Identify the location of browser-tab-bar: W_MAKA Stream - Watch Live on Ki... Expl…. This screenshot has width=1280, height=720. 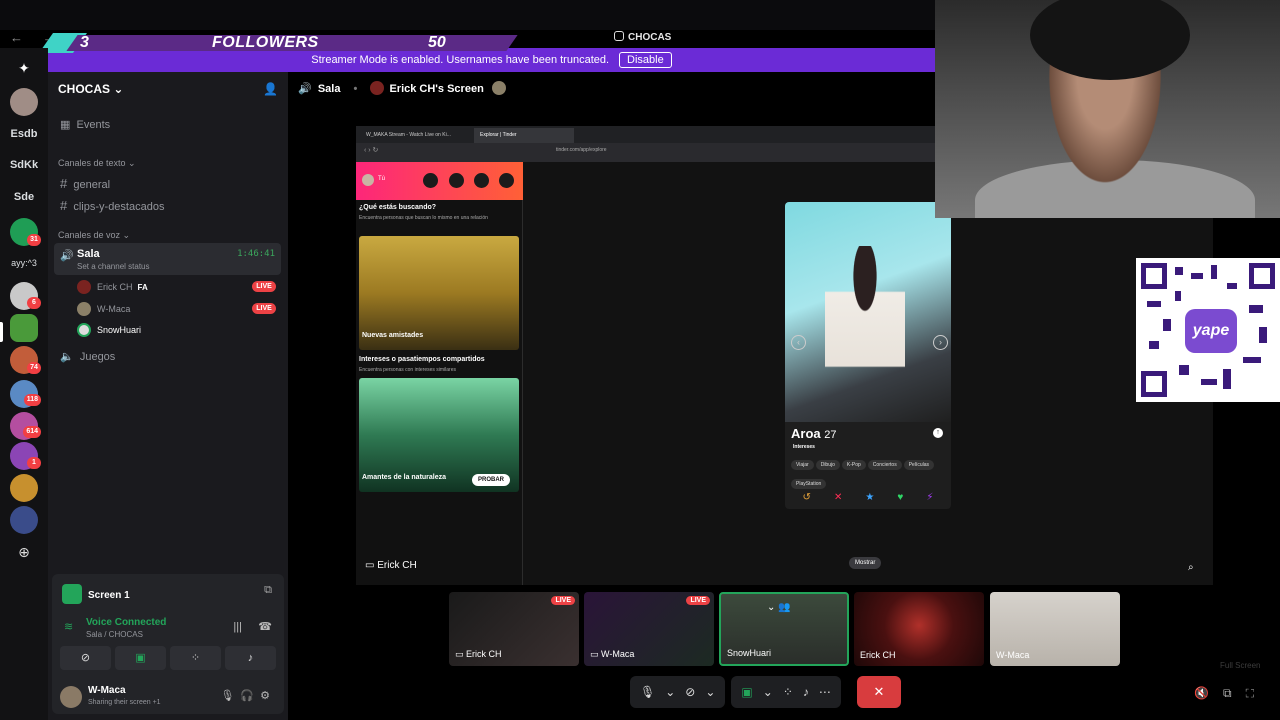
(645, 134).